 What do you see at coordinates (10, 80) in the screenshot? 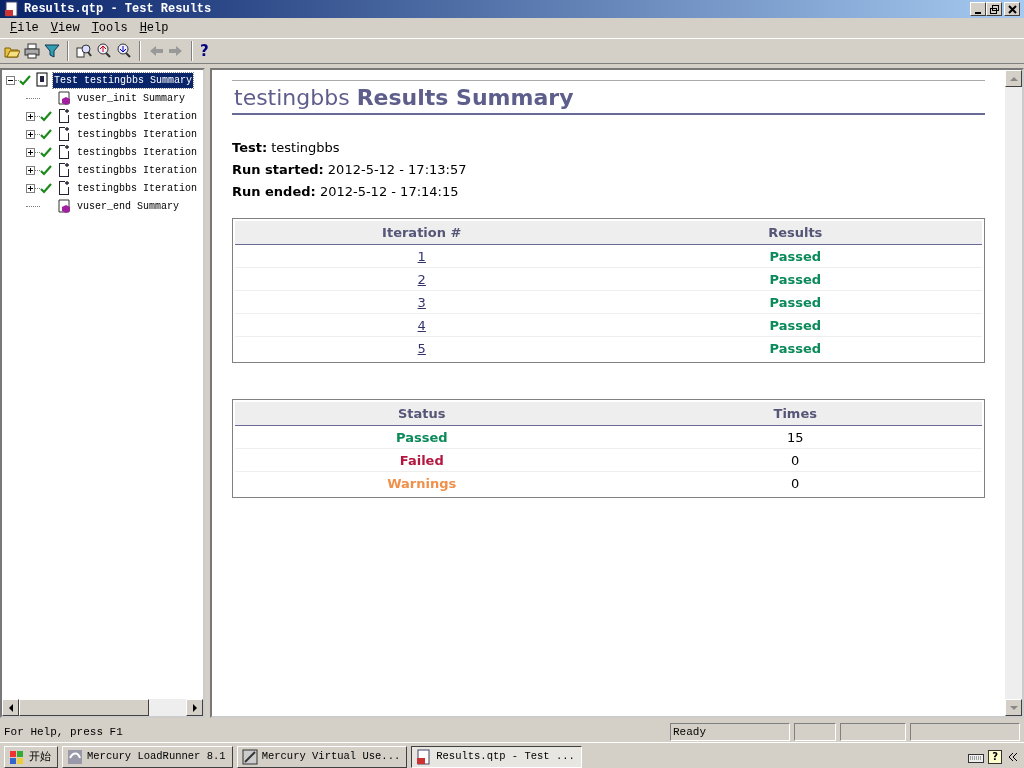
I see `collapse-icon` at bounding box center [10, 80].